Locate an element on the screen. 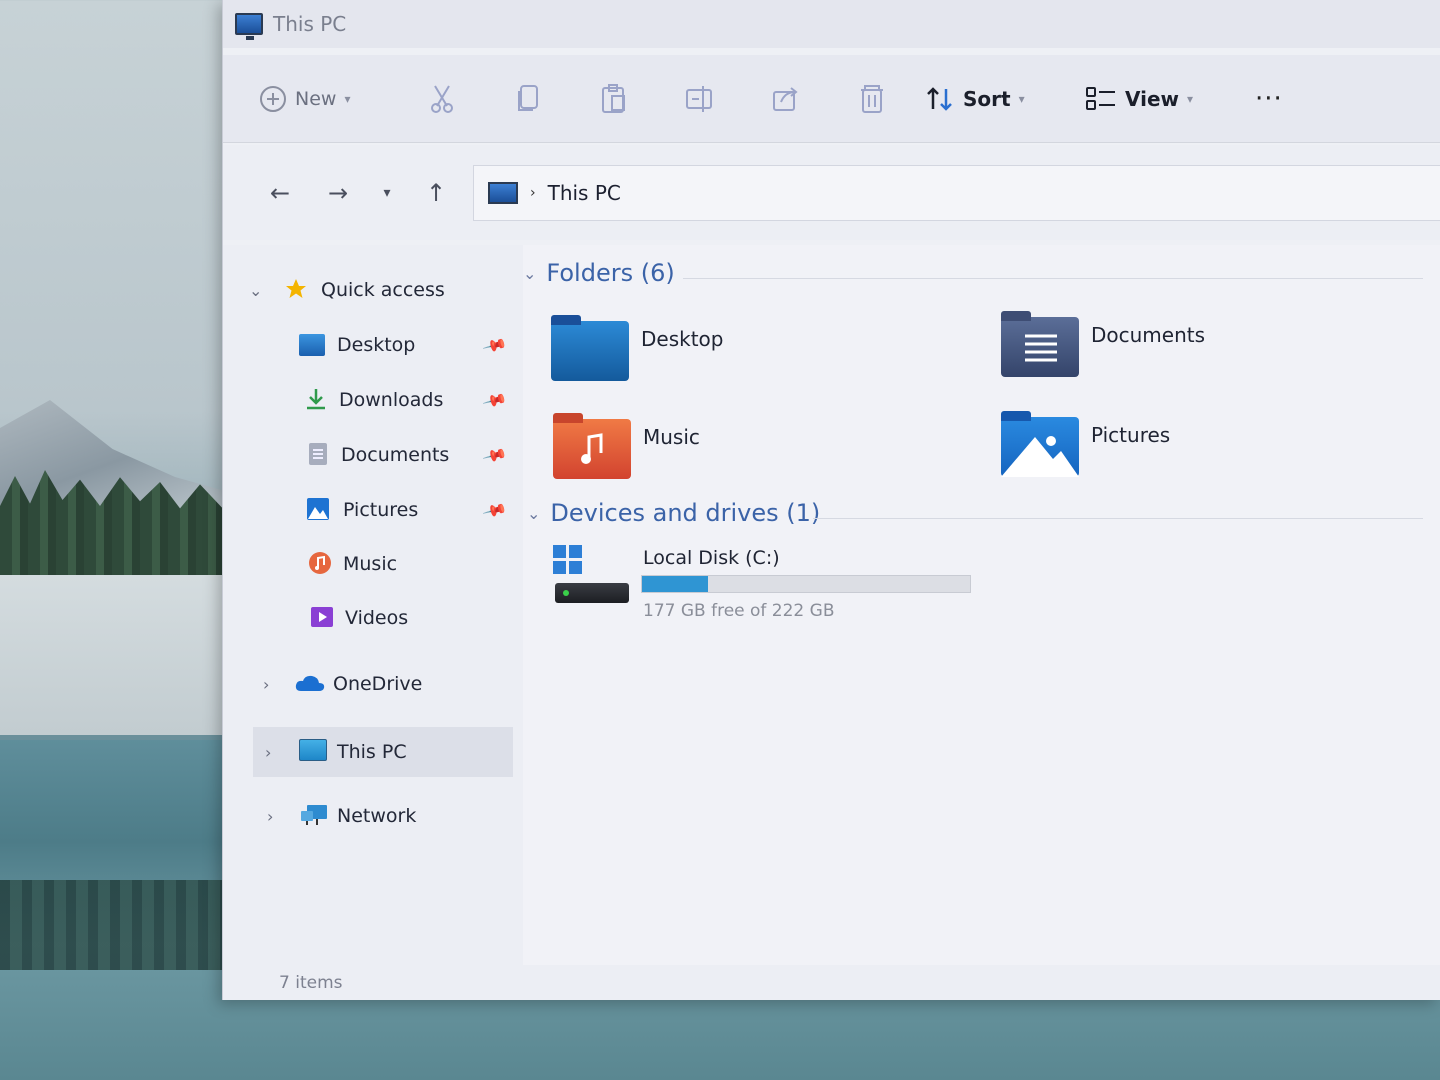  trash-icon is located at coordinates (872, 98).